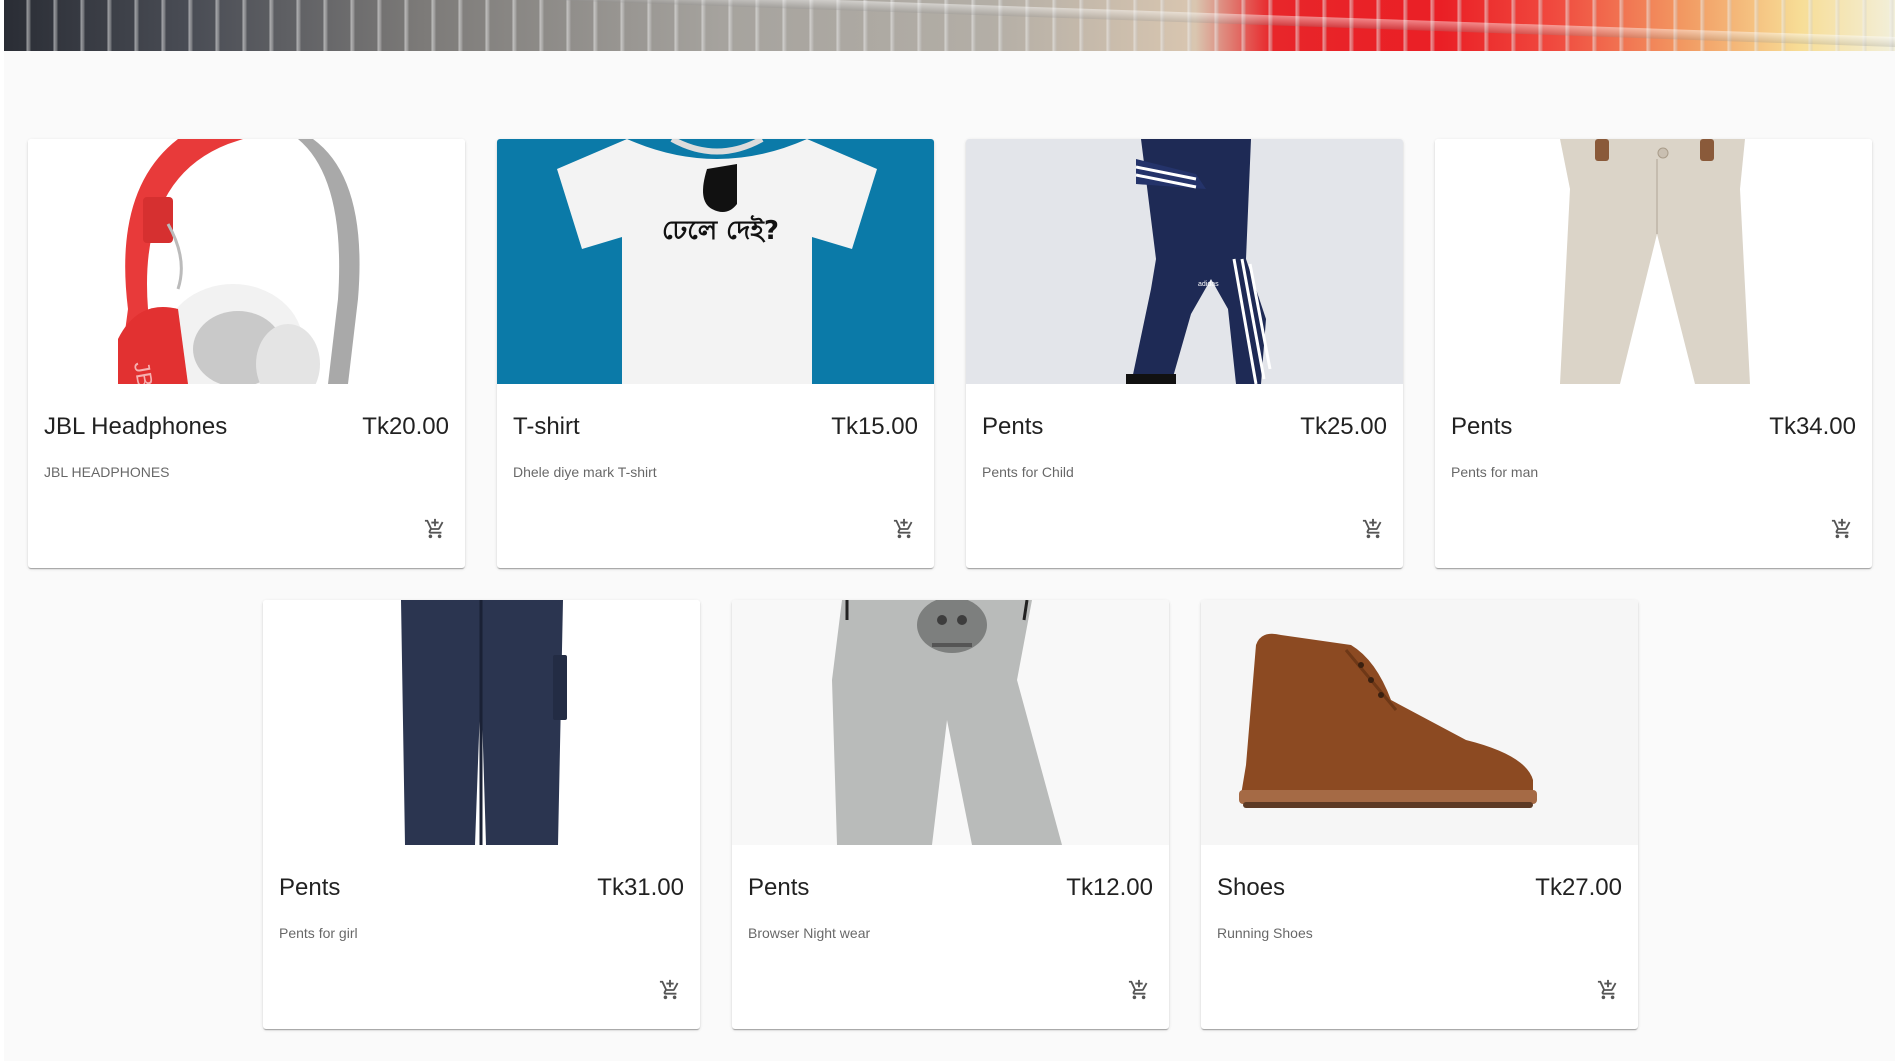 The height and width of the screenshot is (1061, 1899). Describe the element at coordinates (1184, 261) in the screenshot. I see `tracksuit-image: adidas` at that location.